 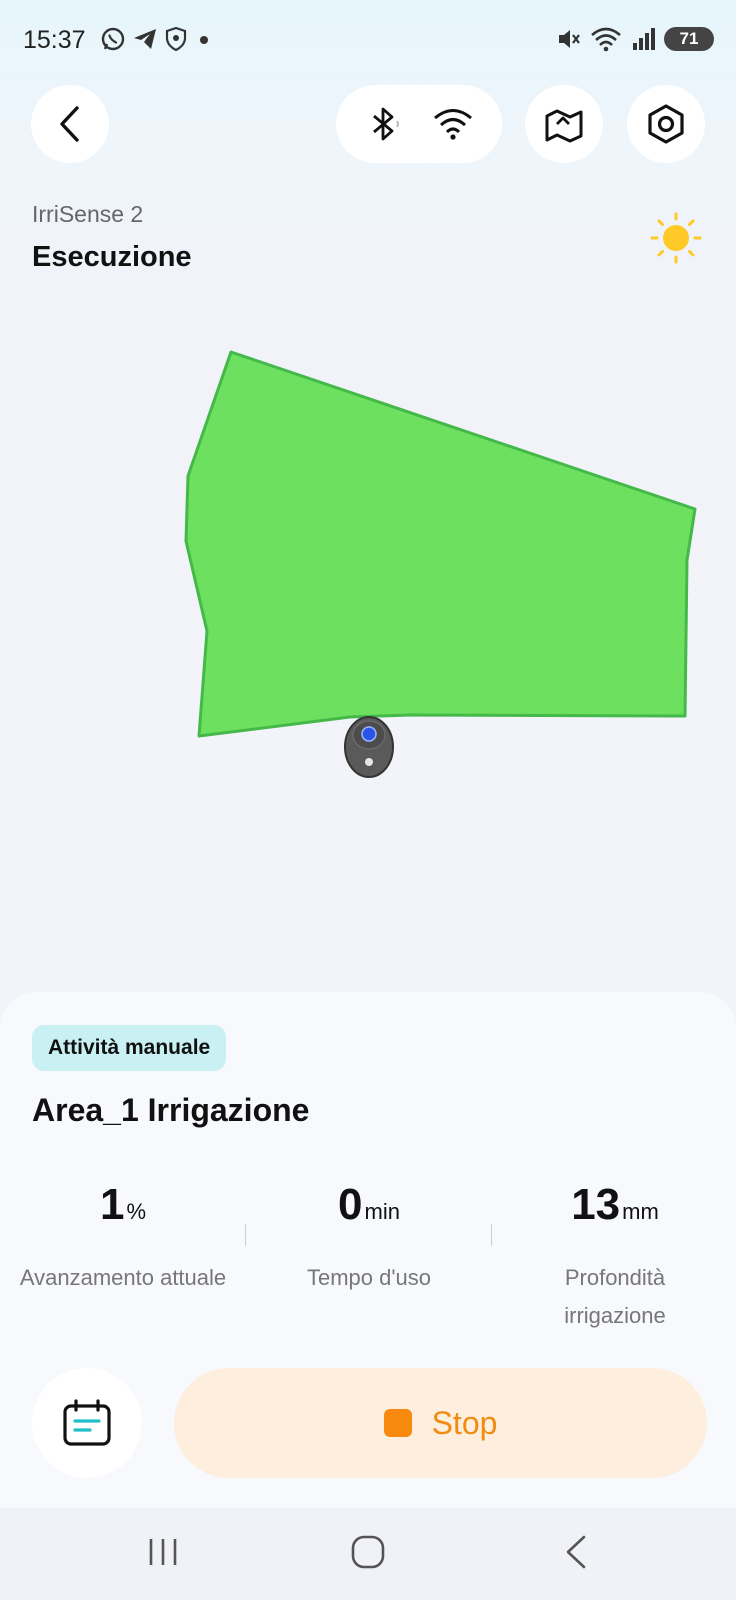 What do you see at coordinates (54, 40) in the screenshot?
I see `status-time: 15:37` at bounding box center [54, 40].